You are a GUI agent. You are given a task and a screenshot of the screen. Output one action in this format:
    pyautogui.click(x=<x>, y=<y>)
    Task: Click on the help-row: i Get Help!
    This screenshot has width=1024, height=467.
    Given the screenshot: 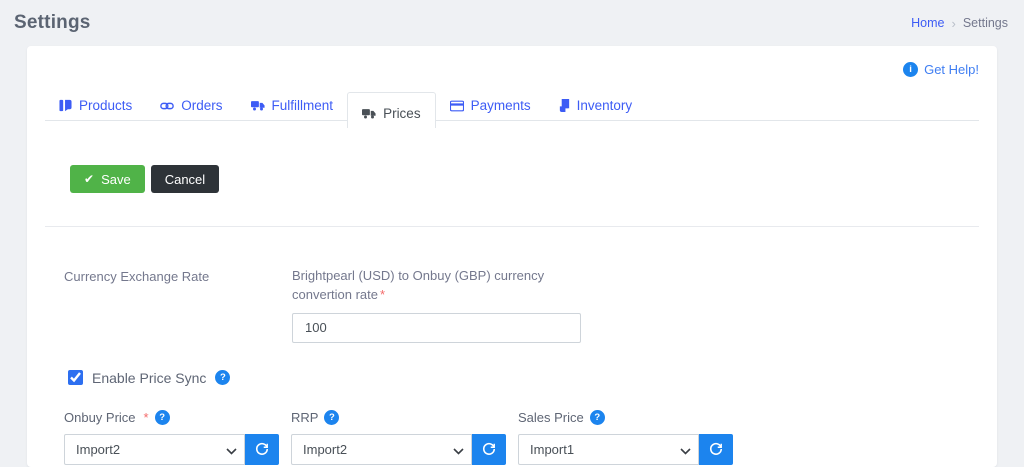 What is the action you would take?
    pyautogui.click(x=512, y=69)
    